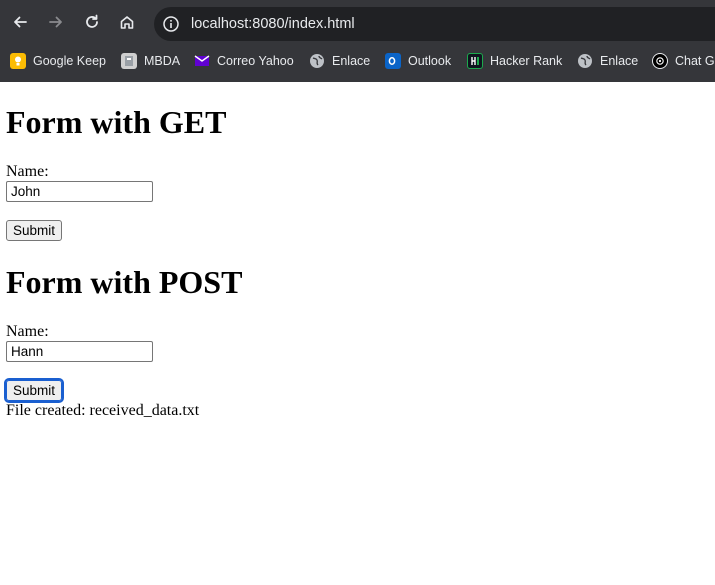 The width and height of the screenshot is (715, 585). I want to click on url-text: localhost:8080/index.html, so click(273, 24).